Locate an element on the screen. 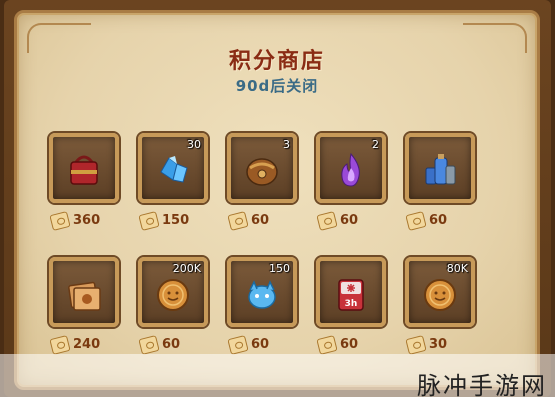 The height and width of the screenshot is (397, 555). shop-item: 360 is located at coordinates (83, 183).